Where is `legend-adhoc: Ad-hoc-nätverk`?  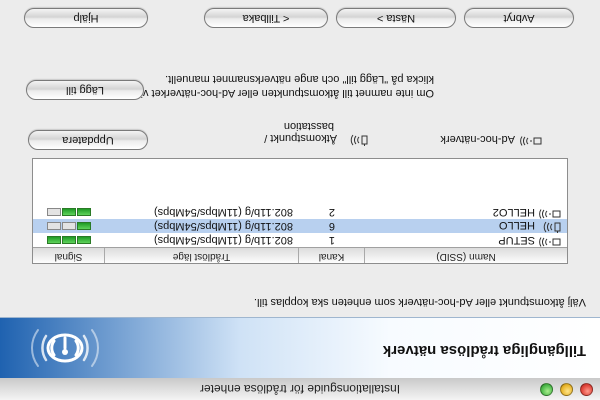 legend-adhoc: Ad-hoc-nätverk is located at coordinates (491, 139).